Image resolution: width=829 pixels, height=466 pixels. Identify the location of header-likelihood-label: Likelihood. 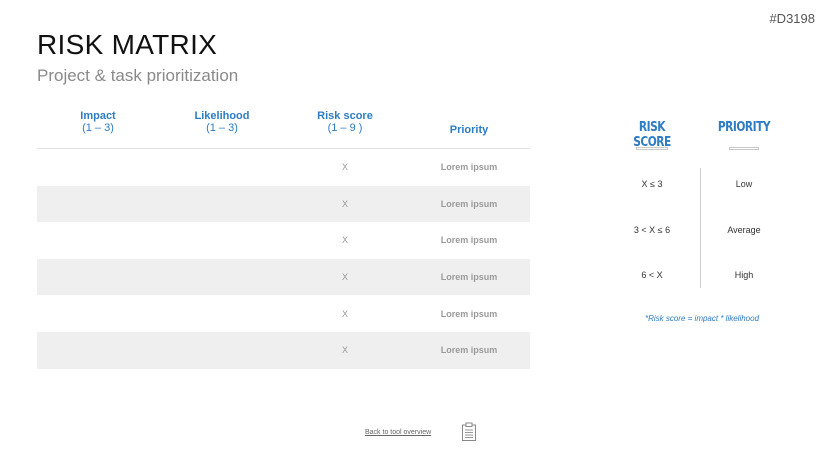
(222, 116).